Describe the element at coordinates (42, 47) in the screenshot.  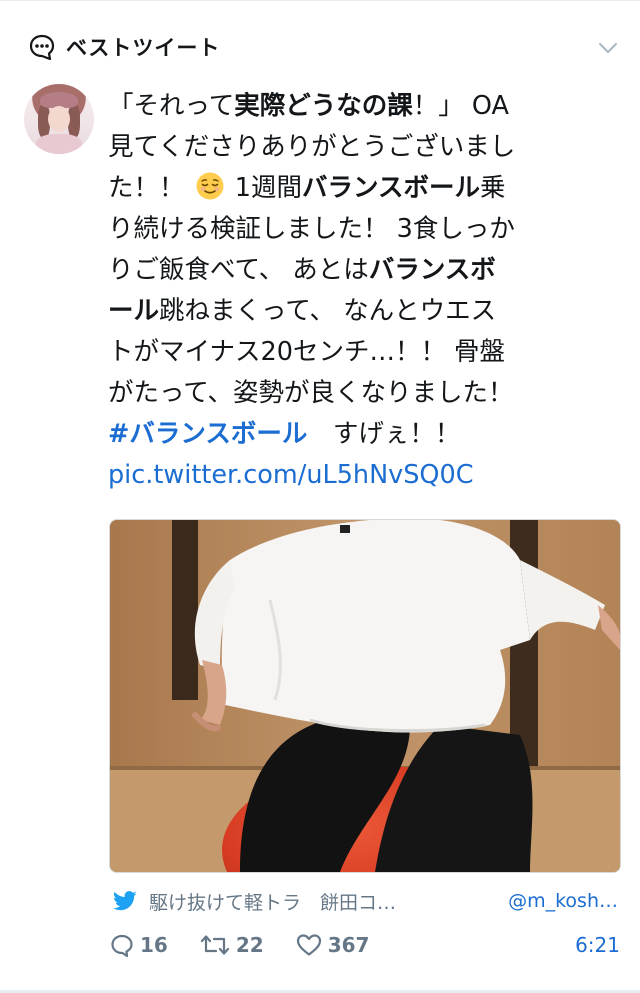
I see `chat-bubble-icon` at that location.